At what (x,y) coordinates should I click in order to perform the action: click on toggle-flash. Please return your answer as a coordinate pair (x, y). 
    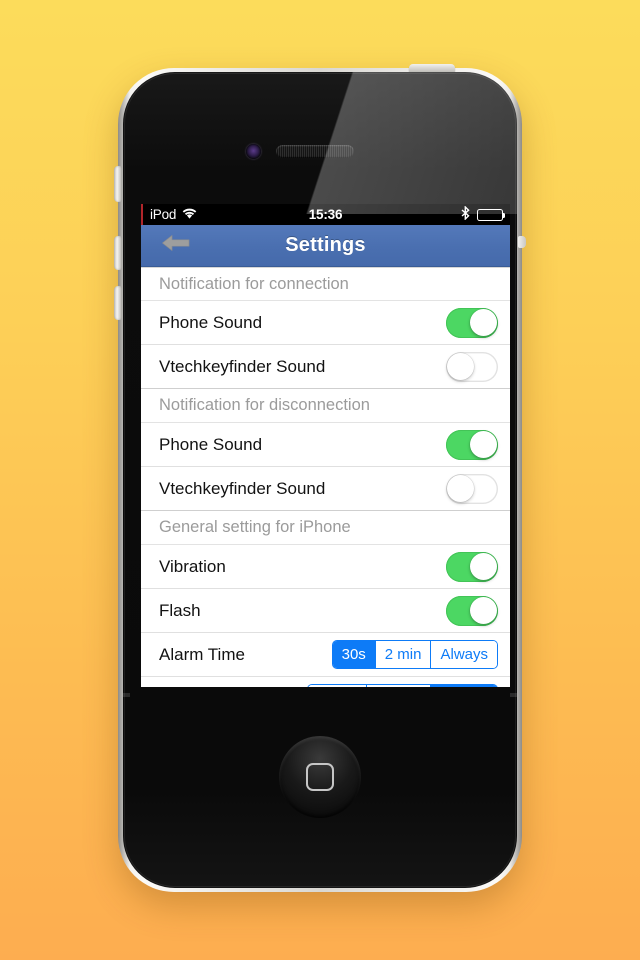
    Looking at the image, I should click on (472, 610).